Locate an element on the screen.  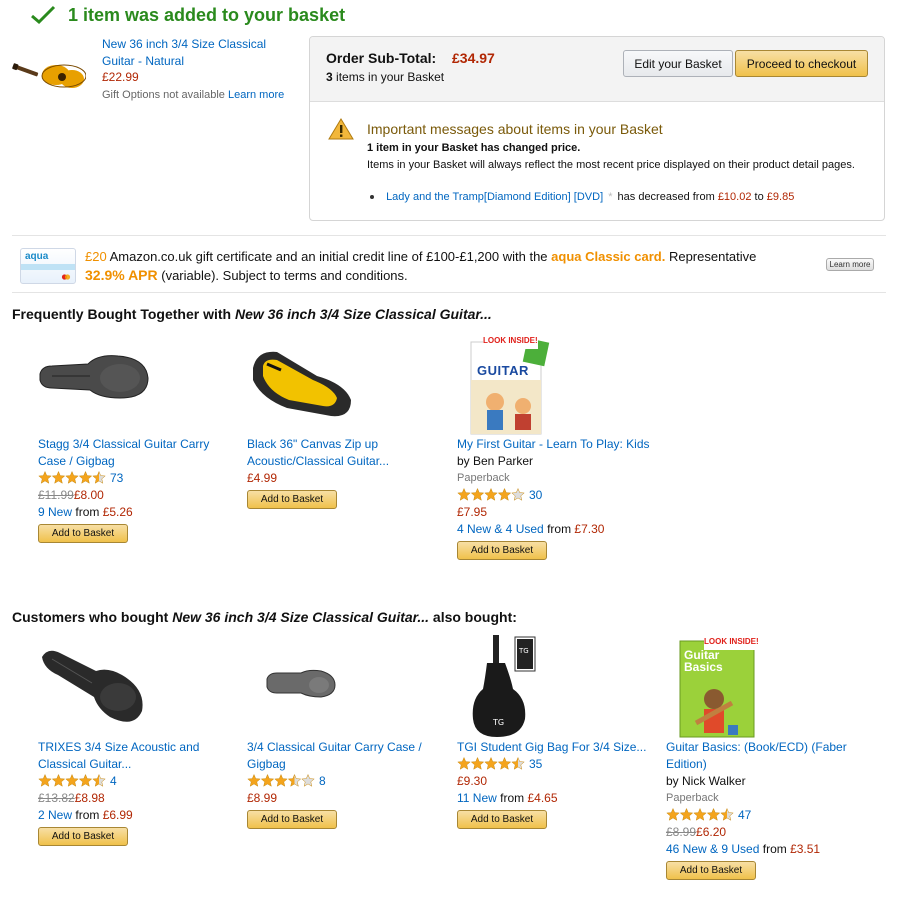
offers-price: £5.26 is located at coordinates (117, 512).